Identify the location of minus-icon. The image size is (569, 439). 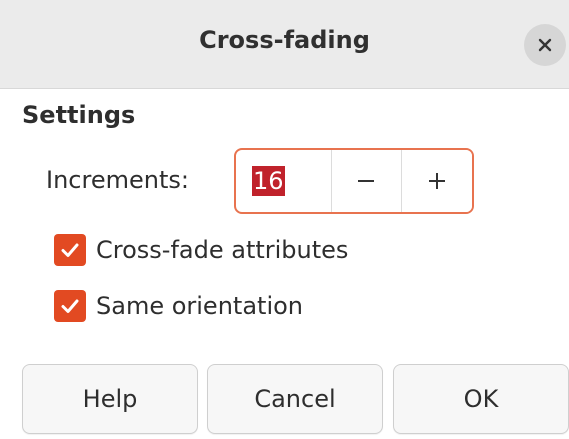
(366, 181).